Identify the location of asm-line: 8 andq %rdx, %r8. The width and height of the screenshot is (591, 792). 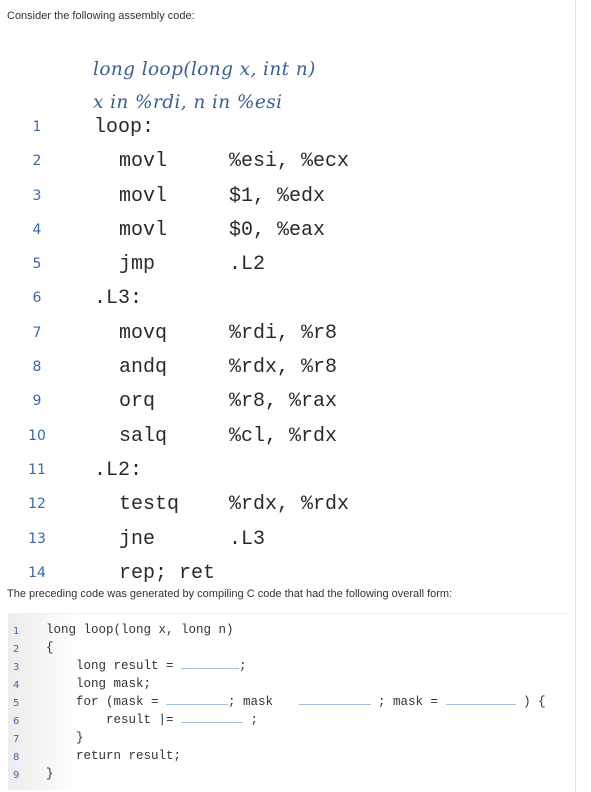
(210, 371).